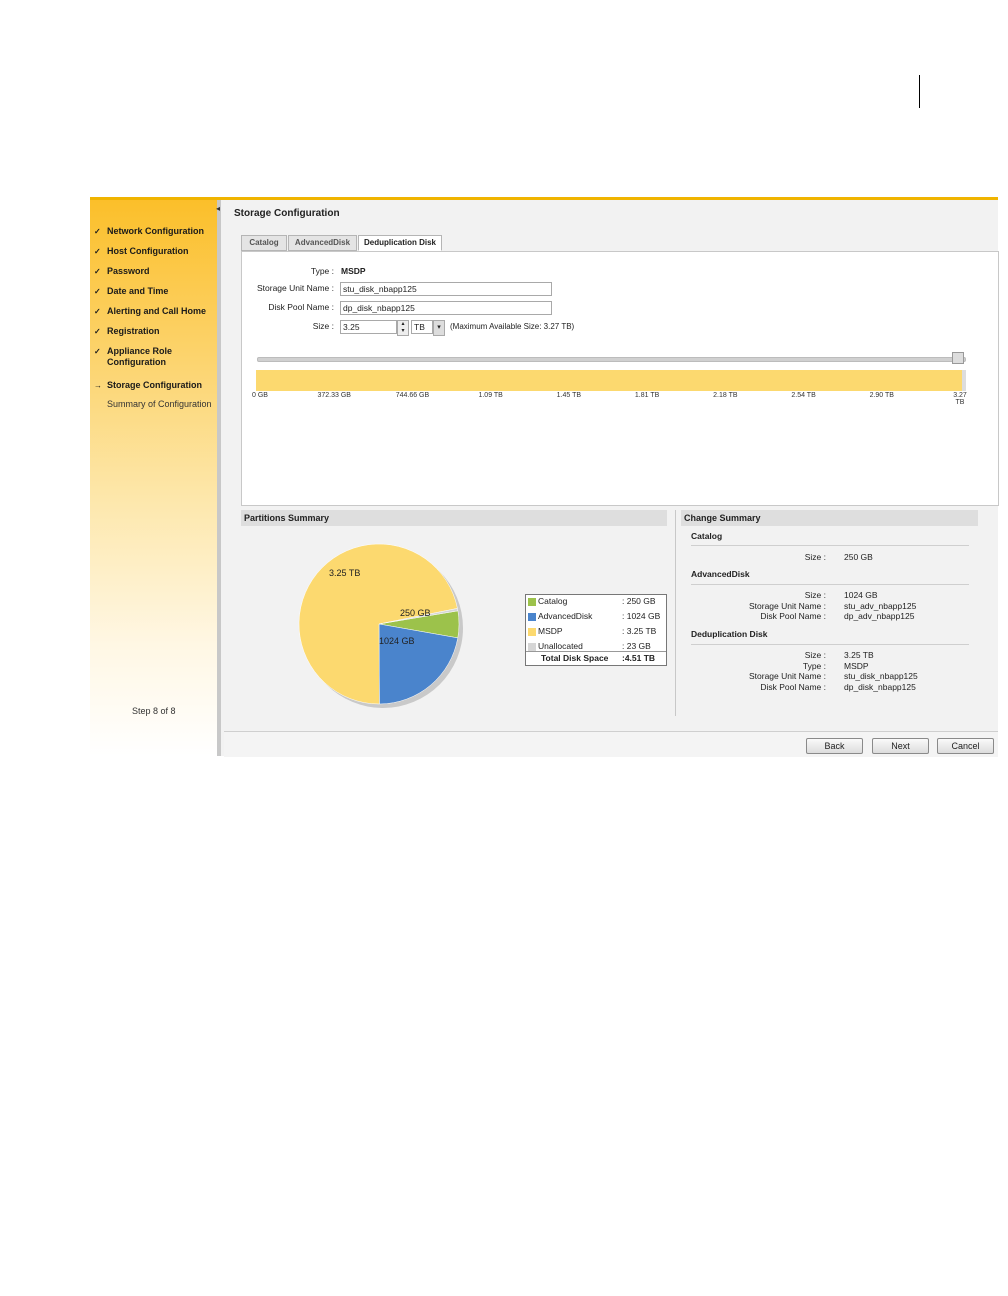  What do you see at coordinates (958, 358) in the screenshot?
I see `size-slider-handle` at bounding box center [958, 358].